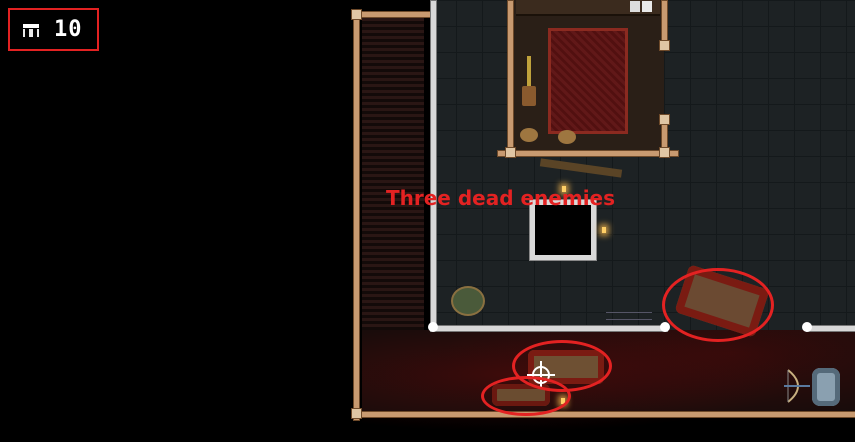 Image resolution: width=855 pixels, height=442 pixels. I want to click on bow-icon, so click(797, 386).